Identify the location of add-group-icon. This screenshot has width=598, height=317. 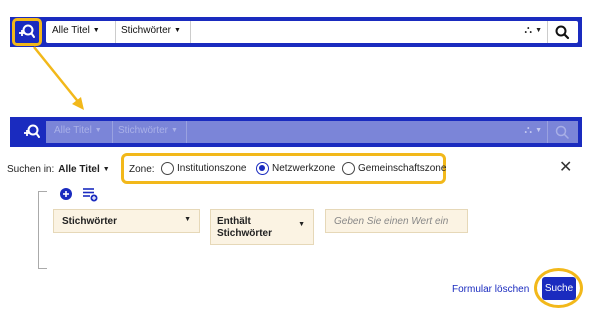
(90, 194).